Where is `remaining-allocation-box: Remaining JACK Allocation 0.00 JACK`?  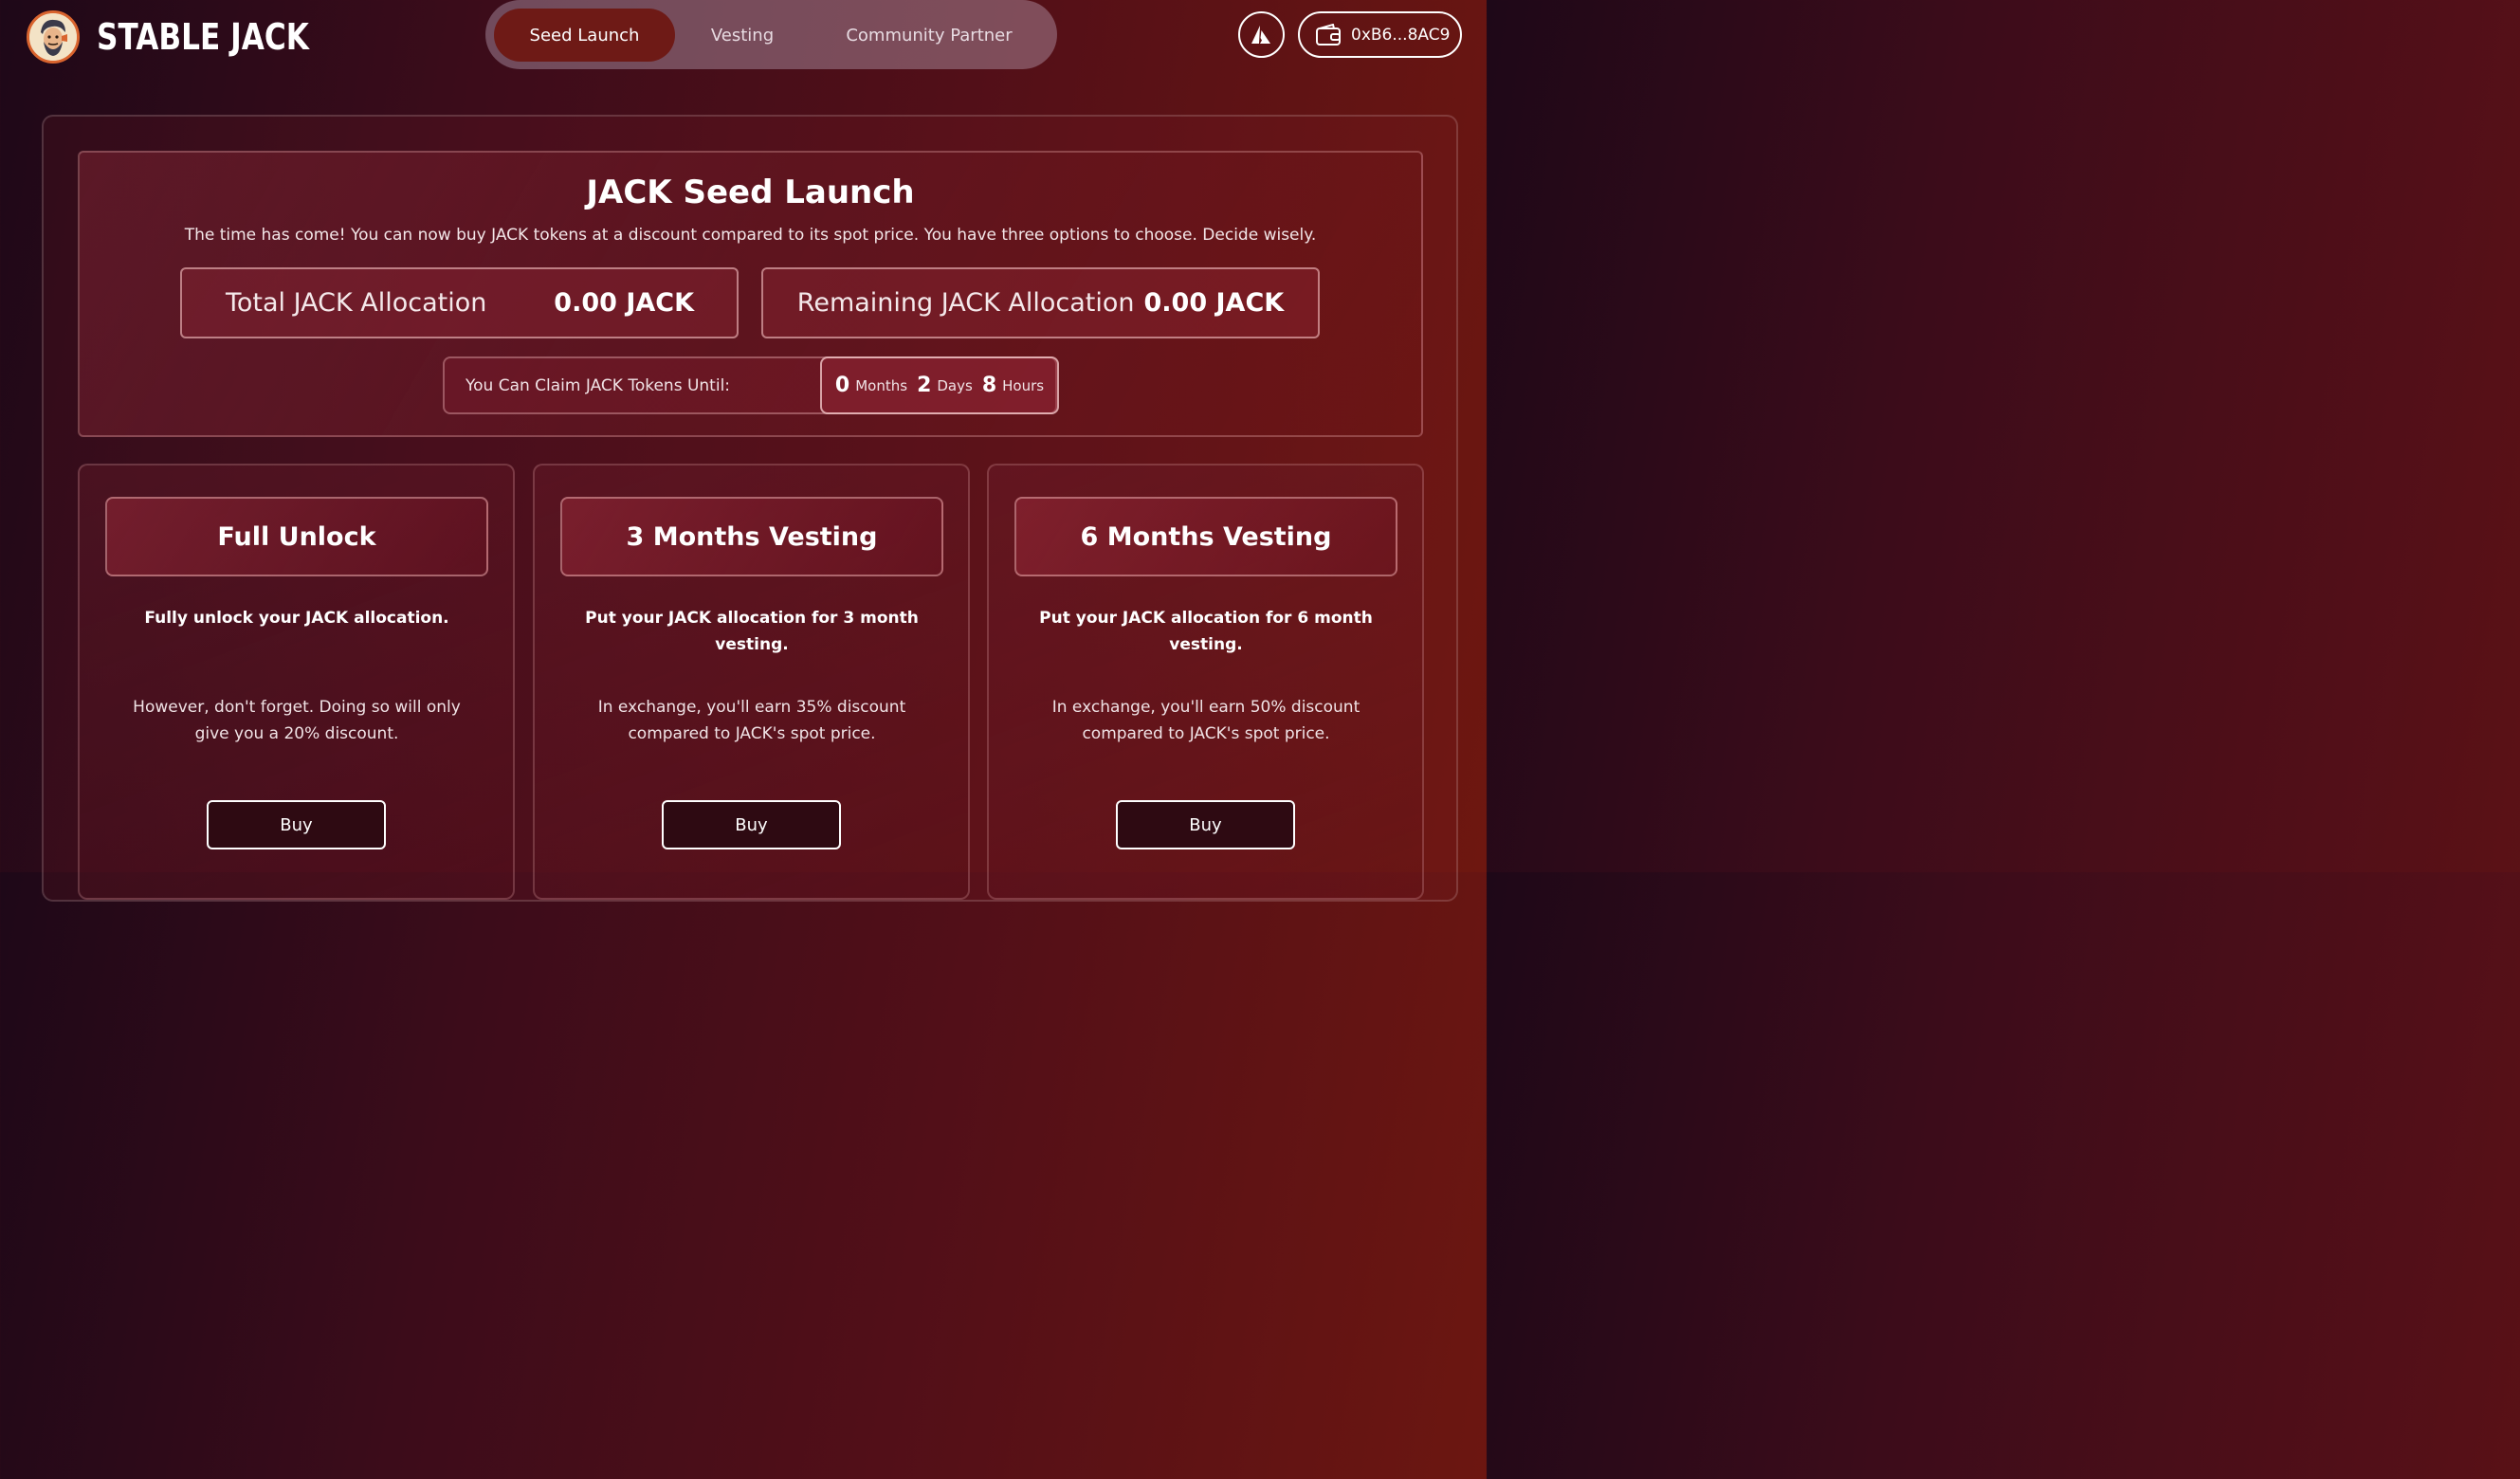 remaining-allocation-box: Remaining JACK Allocation 0.00 JACK is located at coordinates (1040, 302).